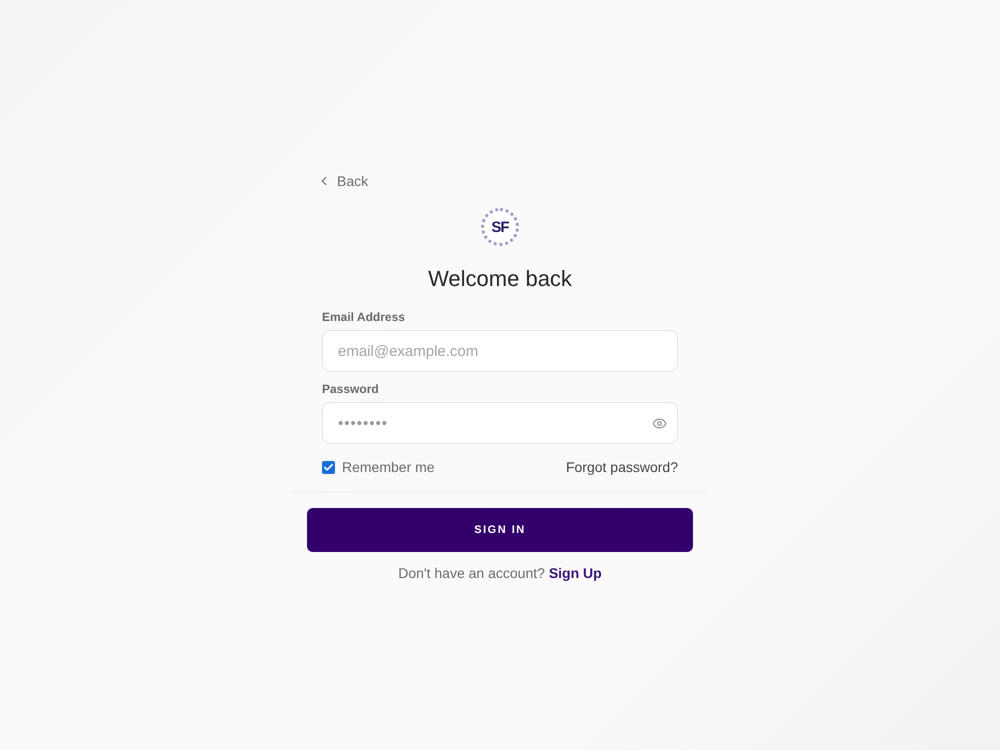 The image size is (1000, 750). What do you see at coordinates (364, 317) in the screenshot?
I see `field-label: Email Address` at bounding box center [364, 317].